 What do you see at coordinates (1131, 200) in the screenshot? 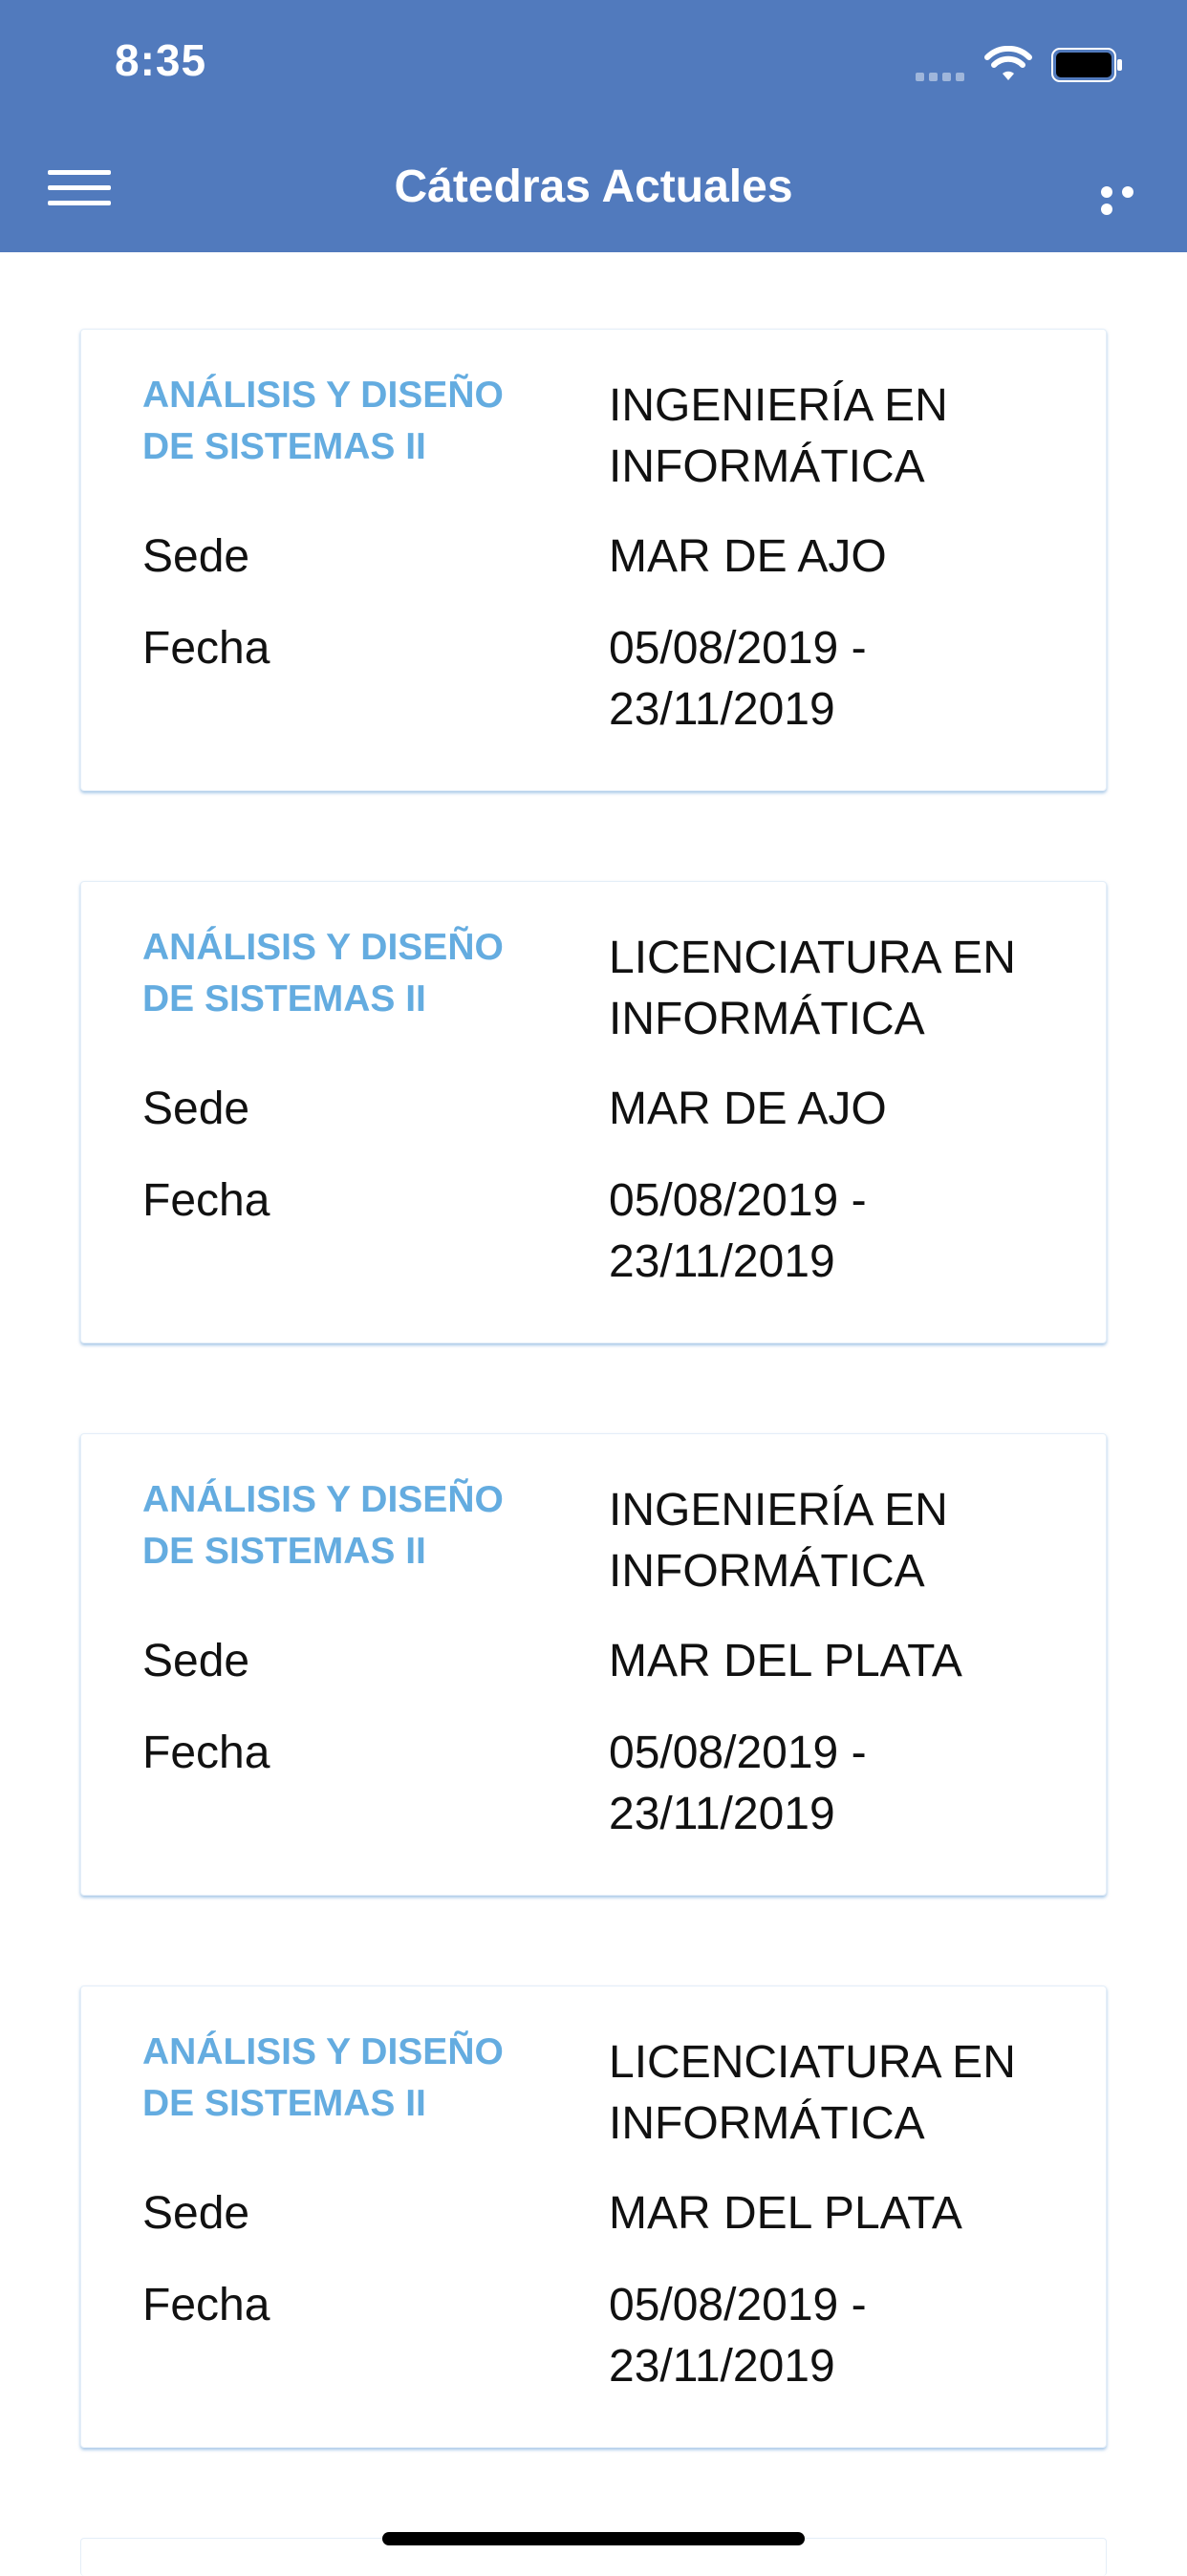
I see `more-icon` at bounding box center [1131, 200].